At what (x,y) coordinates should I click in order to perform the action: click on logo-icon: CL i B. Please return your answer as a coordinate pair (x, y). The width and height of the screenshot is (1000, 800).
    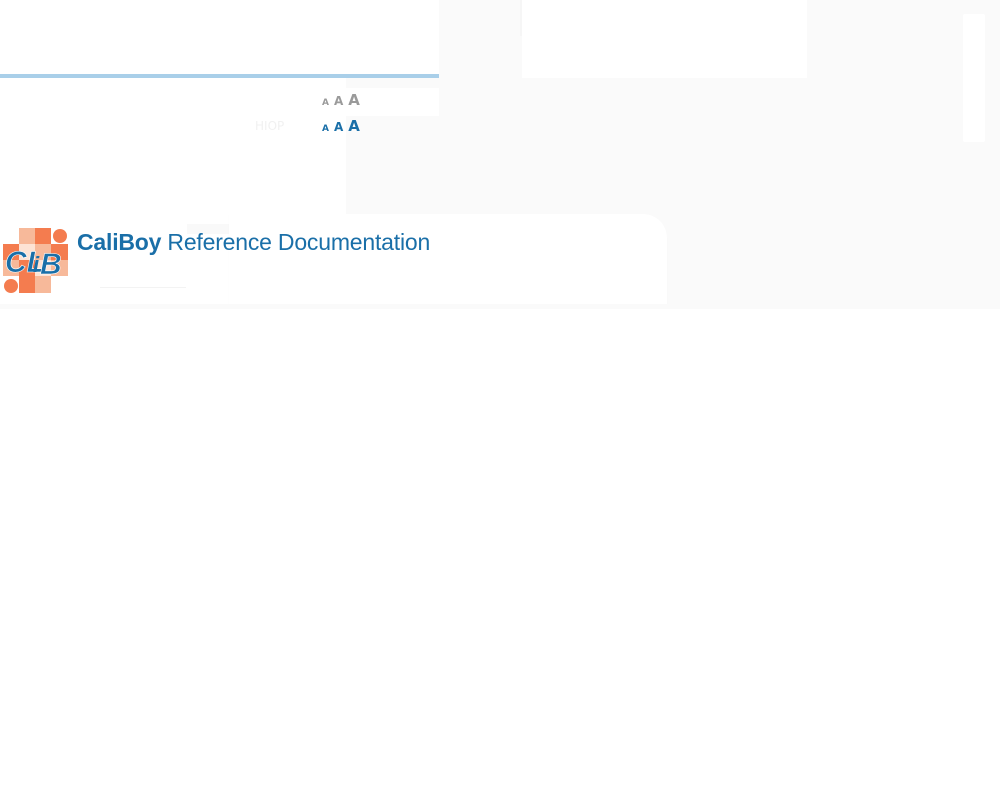
    Looking at the image, I should click on (35, 260).